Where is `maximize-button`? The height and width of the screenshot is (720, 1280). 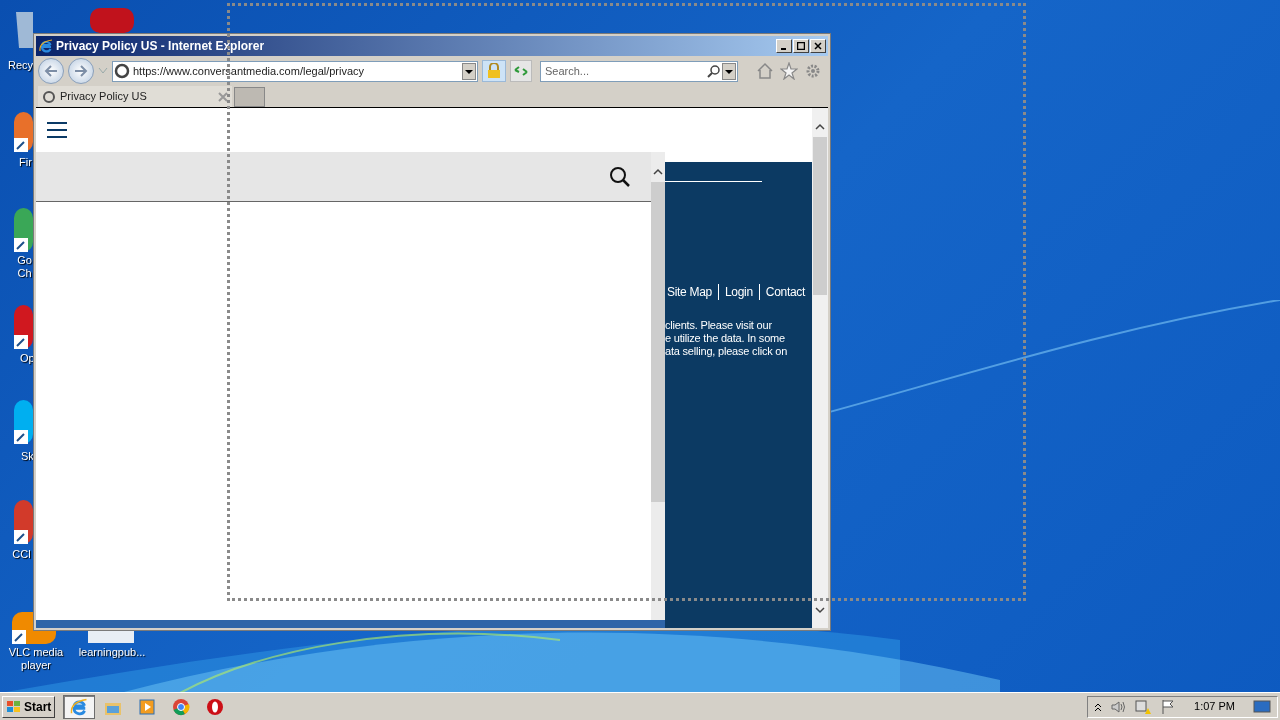
maximize-button is located at coordinates (801, 46).